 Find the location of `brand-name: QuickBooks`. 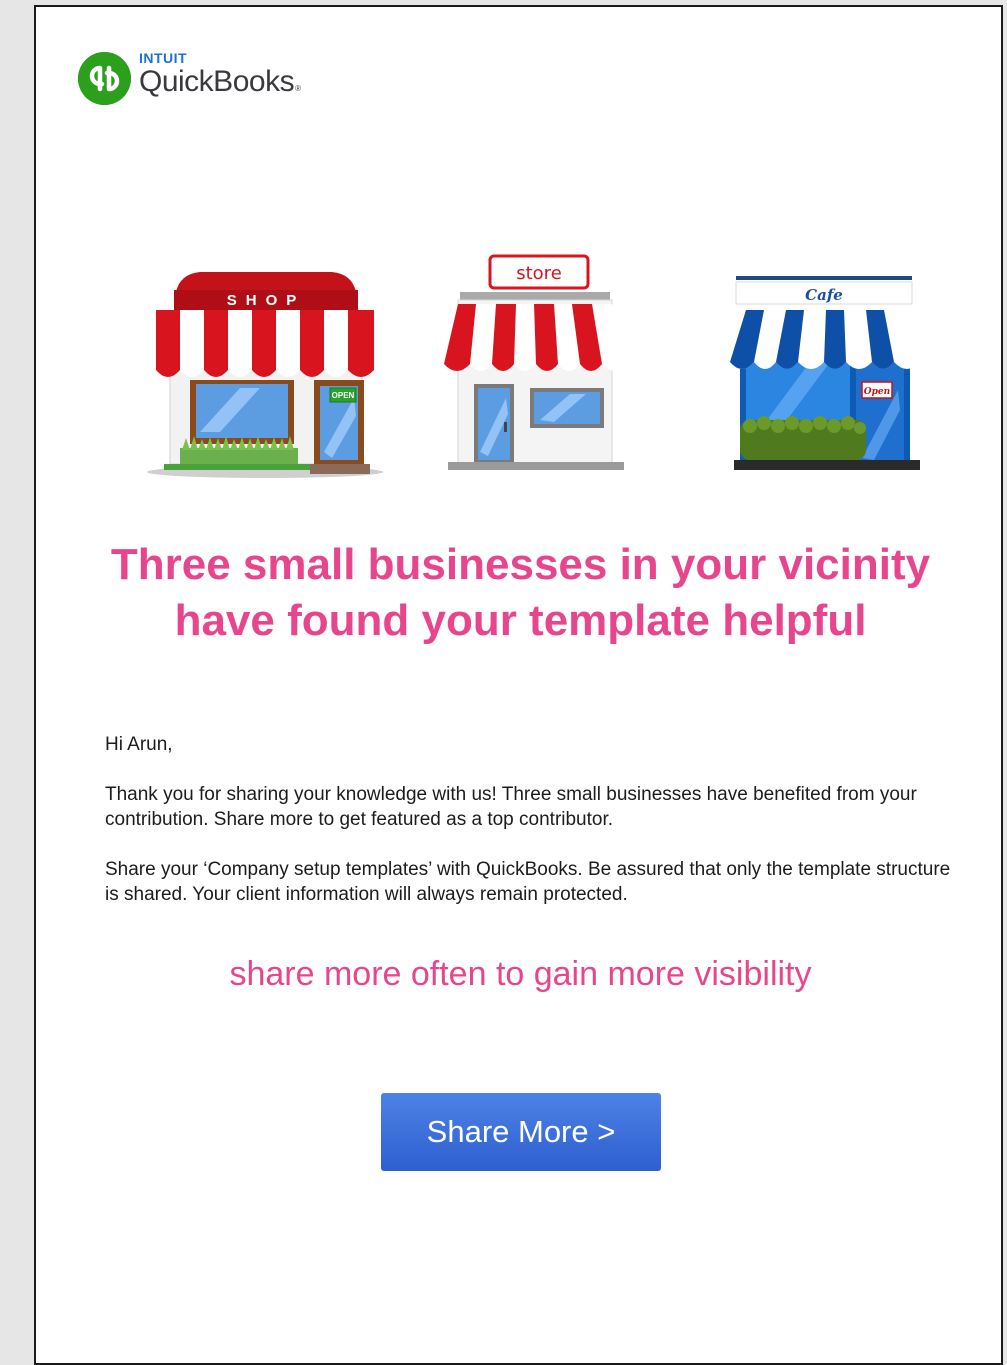

brand-name: QuickBooks is located at coordinates (217, 81).